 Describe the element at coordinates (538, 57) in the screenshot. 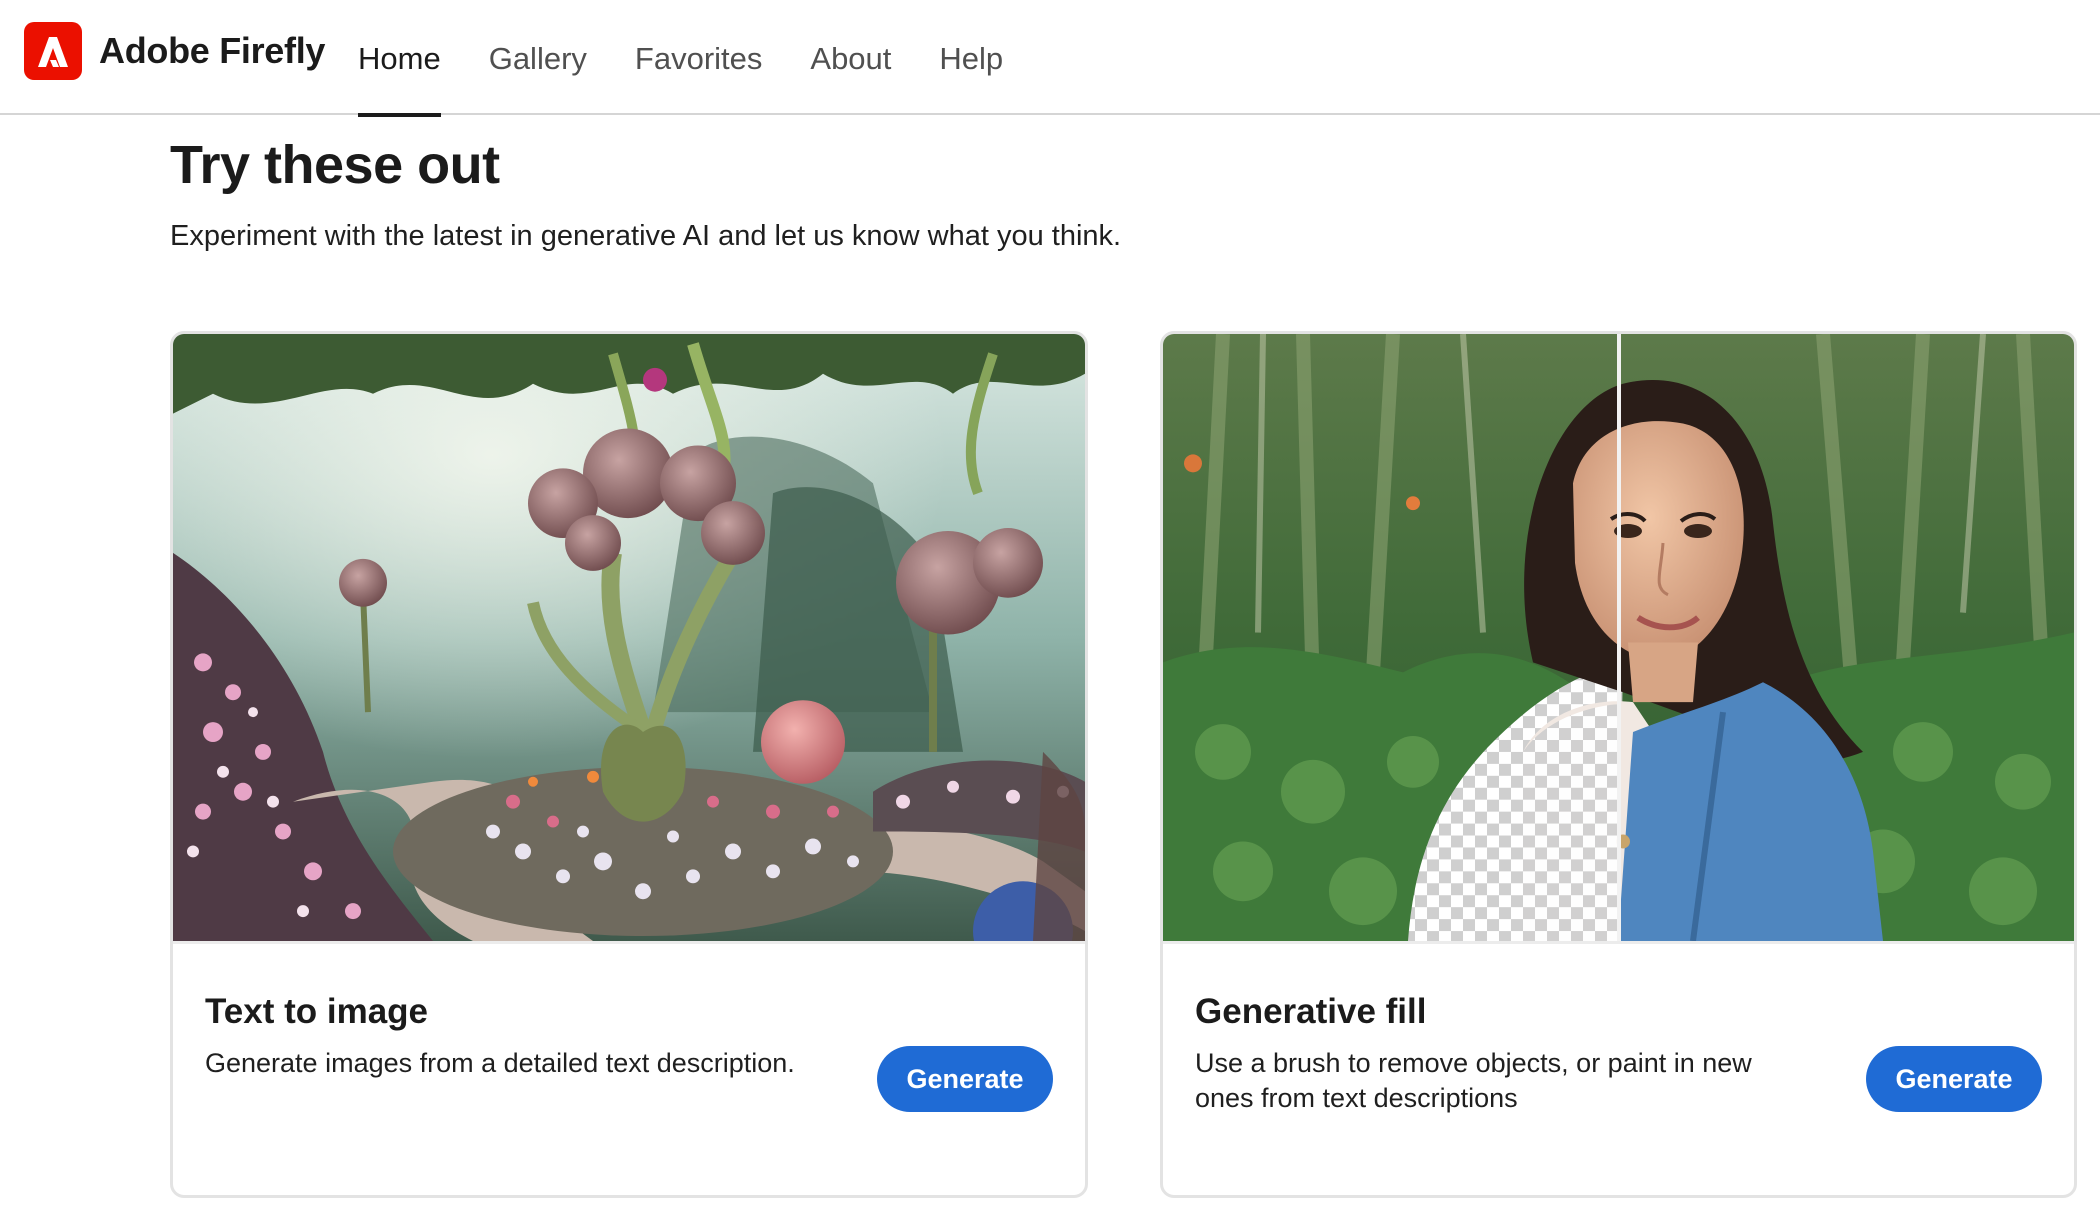

I see `nav-item-gallery: Gallery` at that location.